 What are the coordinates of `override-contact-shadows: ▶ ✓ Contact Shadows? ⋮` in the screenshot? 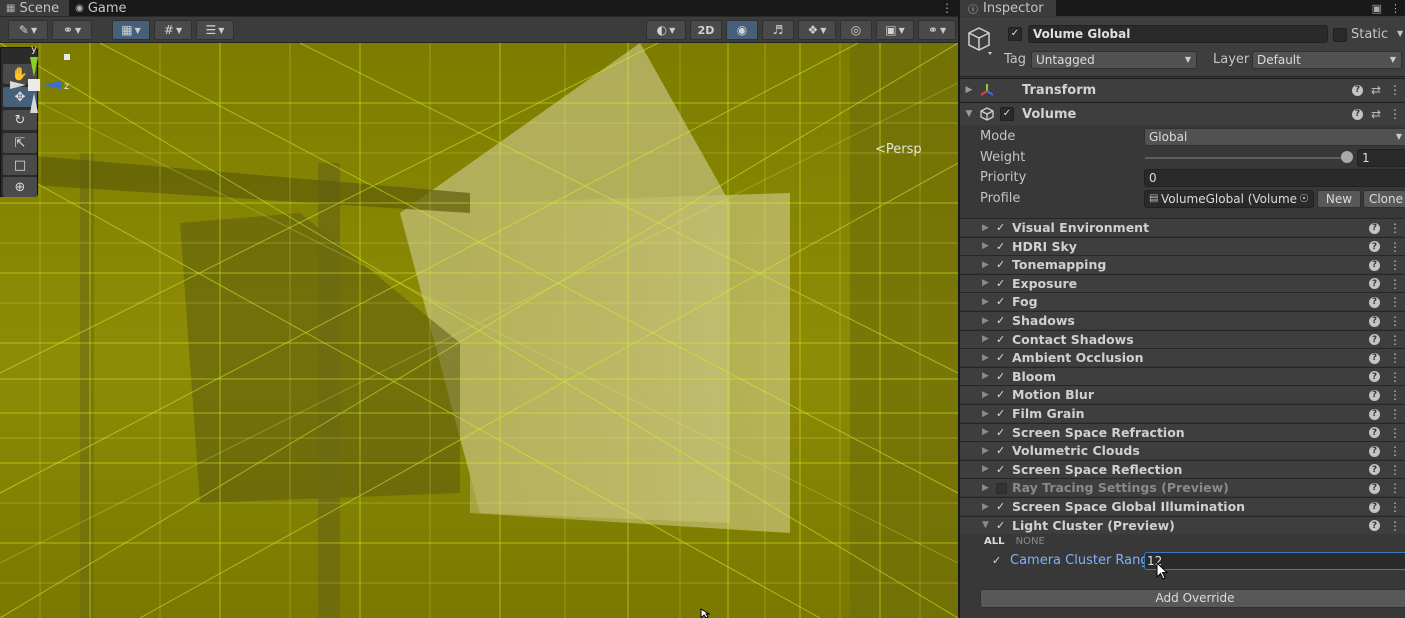 It's located at (1182, 338).